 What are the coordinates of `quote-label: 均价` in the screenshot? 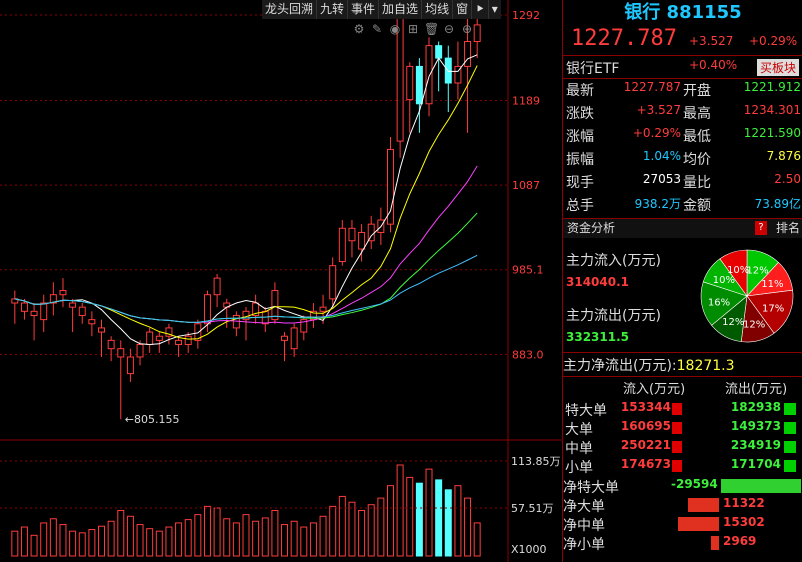 It's located at (697, 160).